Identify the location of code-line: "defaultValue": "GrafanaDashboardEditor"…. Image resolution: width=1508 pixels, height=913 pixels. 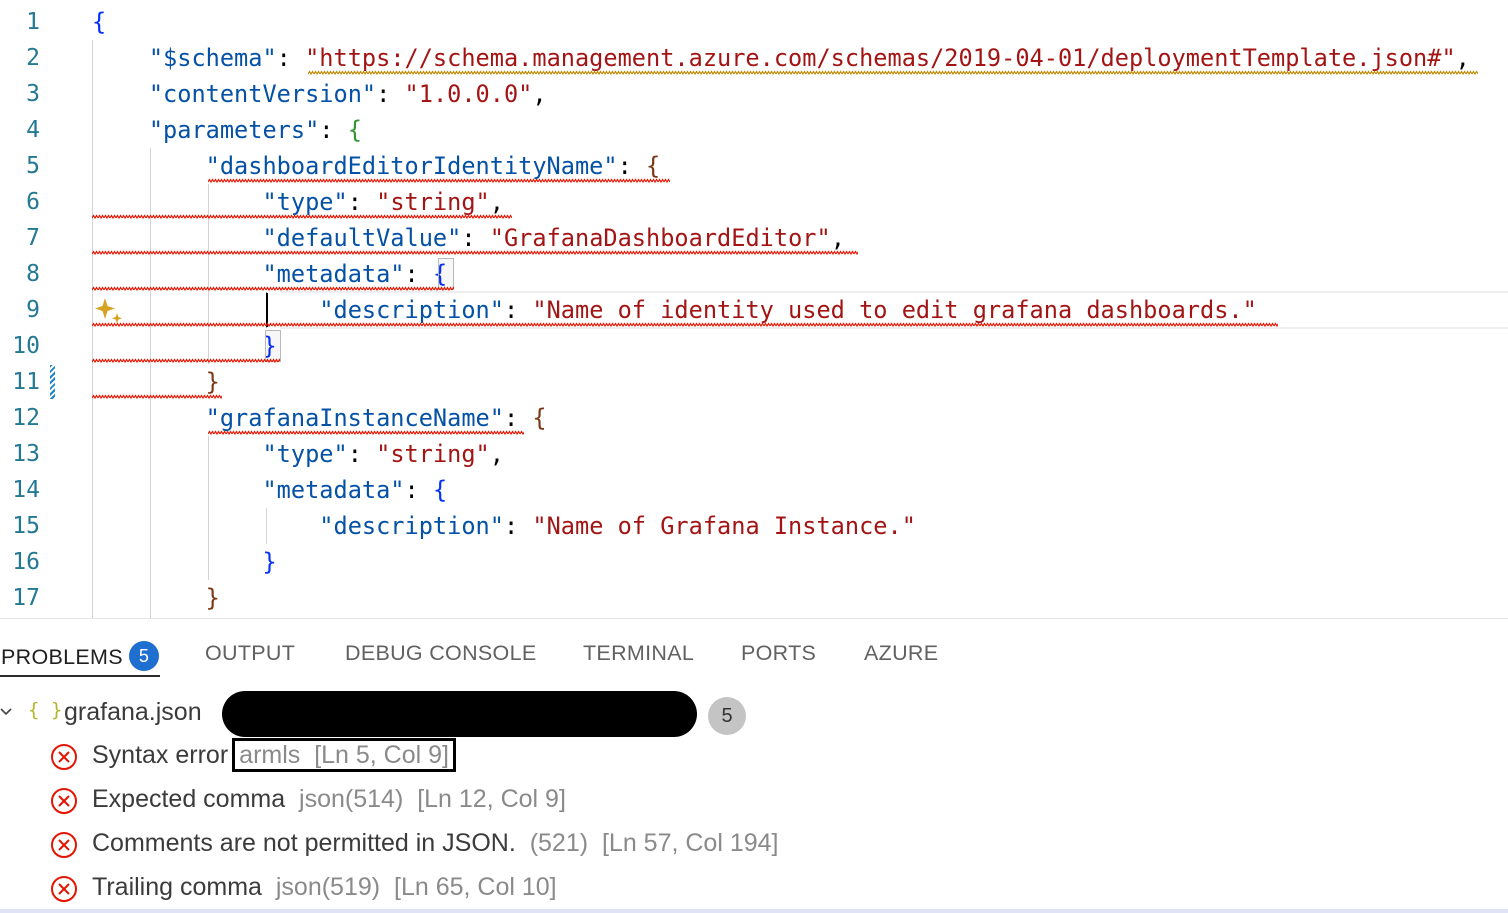
(468, 236).